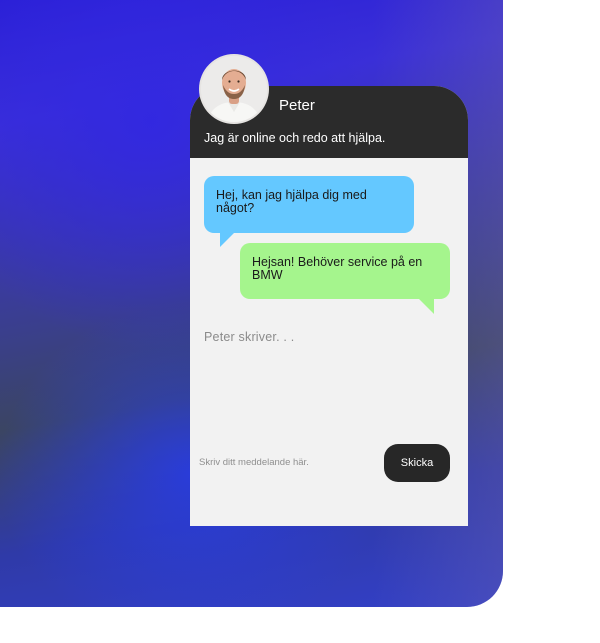 The height and width of the screenshot is (643, 600). I want to click on send-button: Skicka, so click(417, 463).